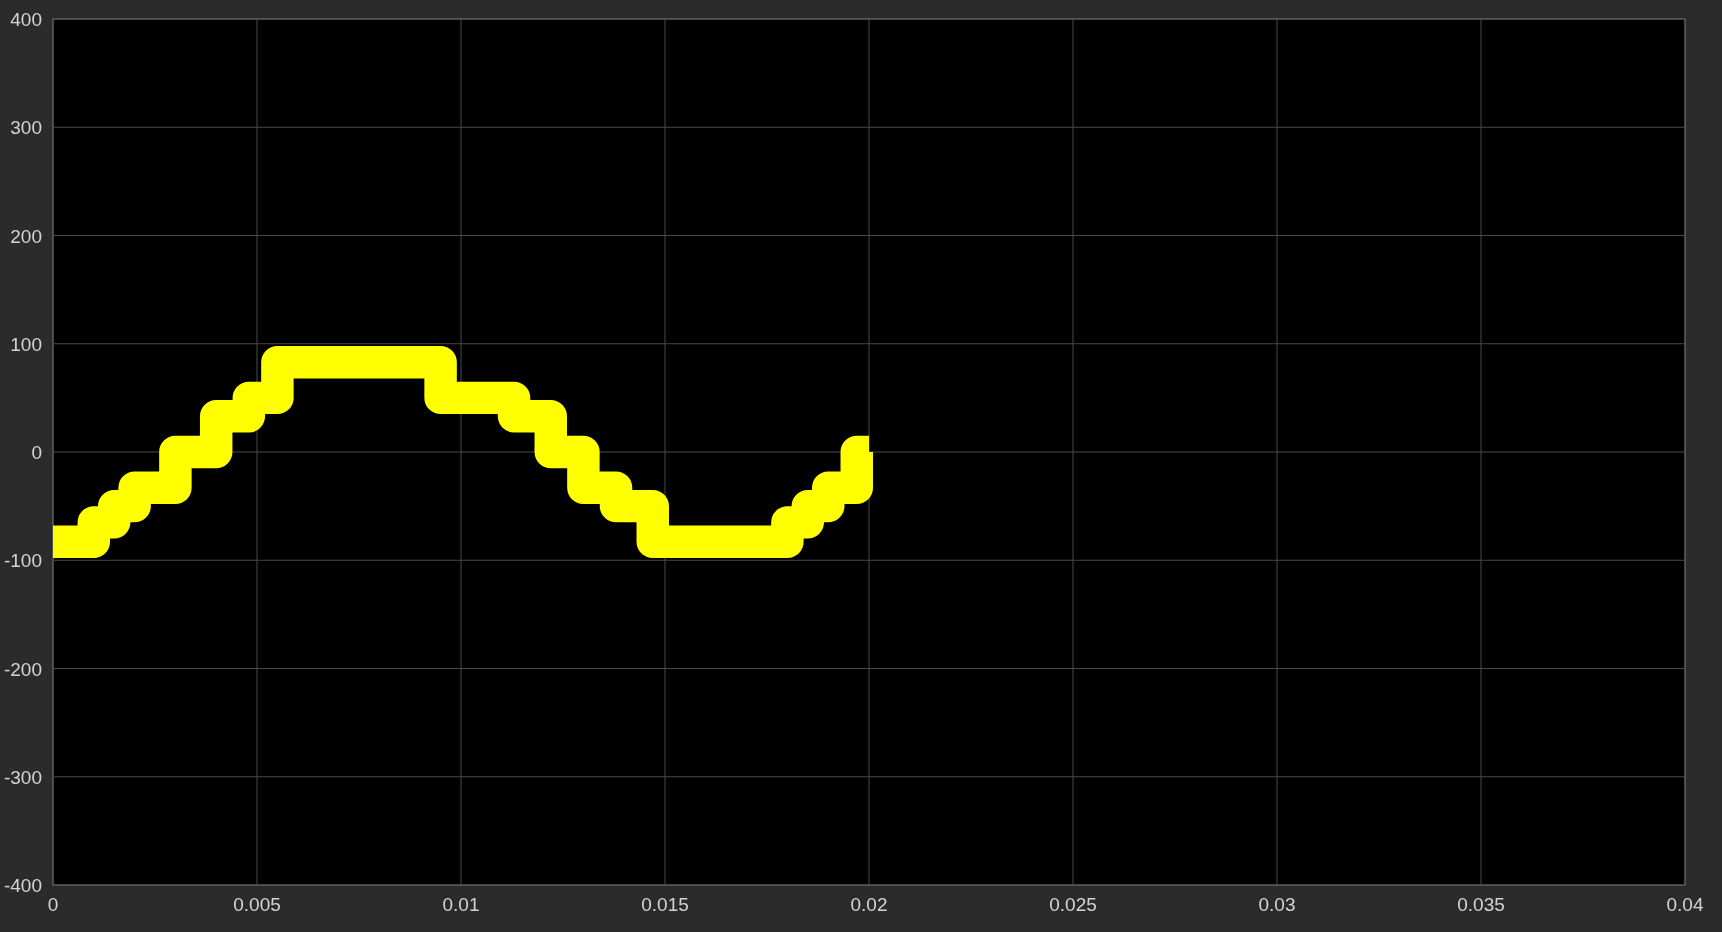  I want to click on x-tick-label: 0.025, so click(1073, 904).